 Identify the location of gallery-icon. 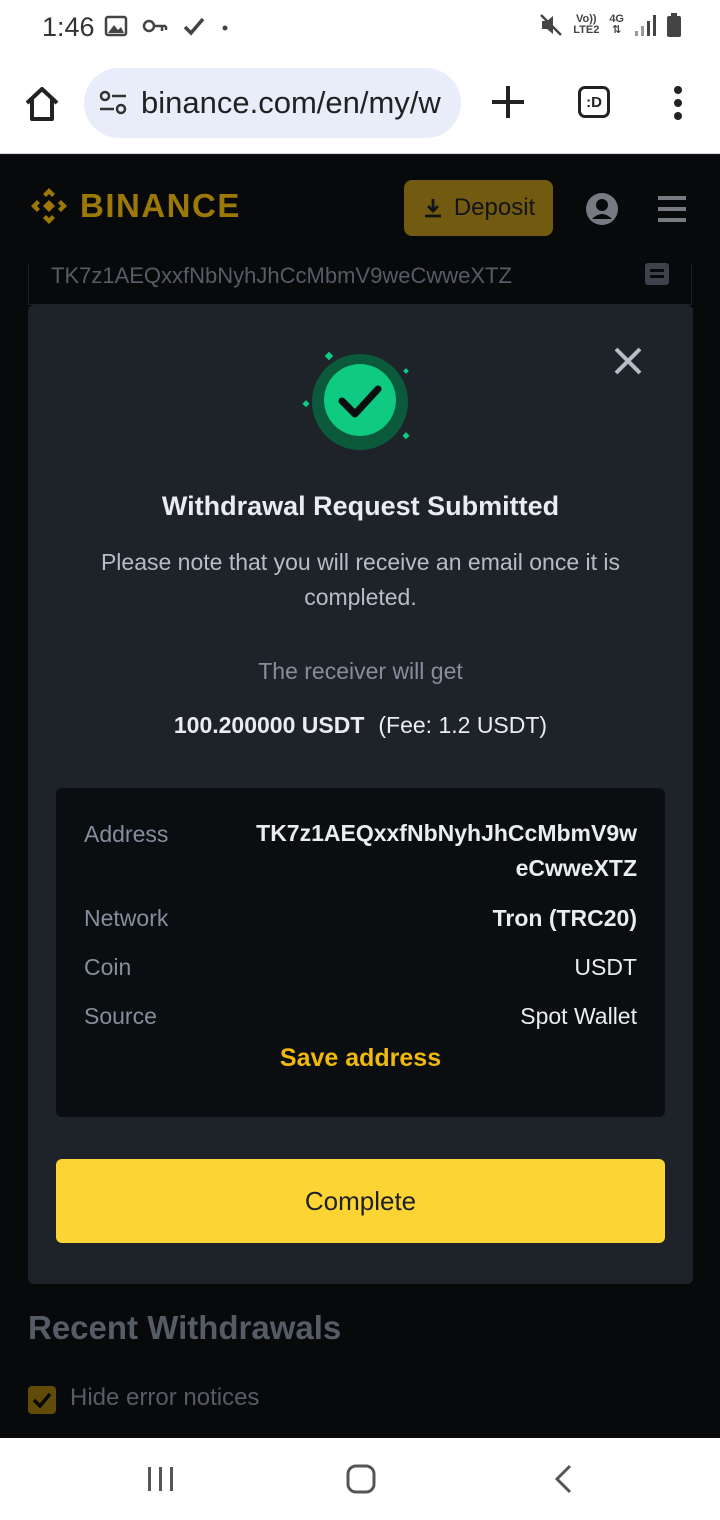
(116, 26).